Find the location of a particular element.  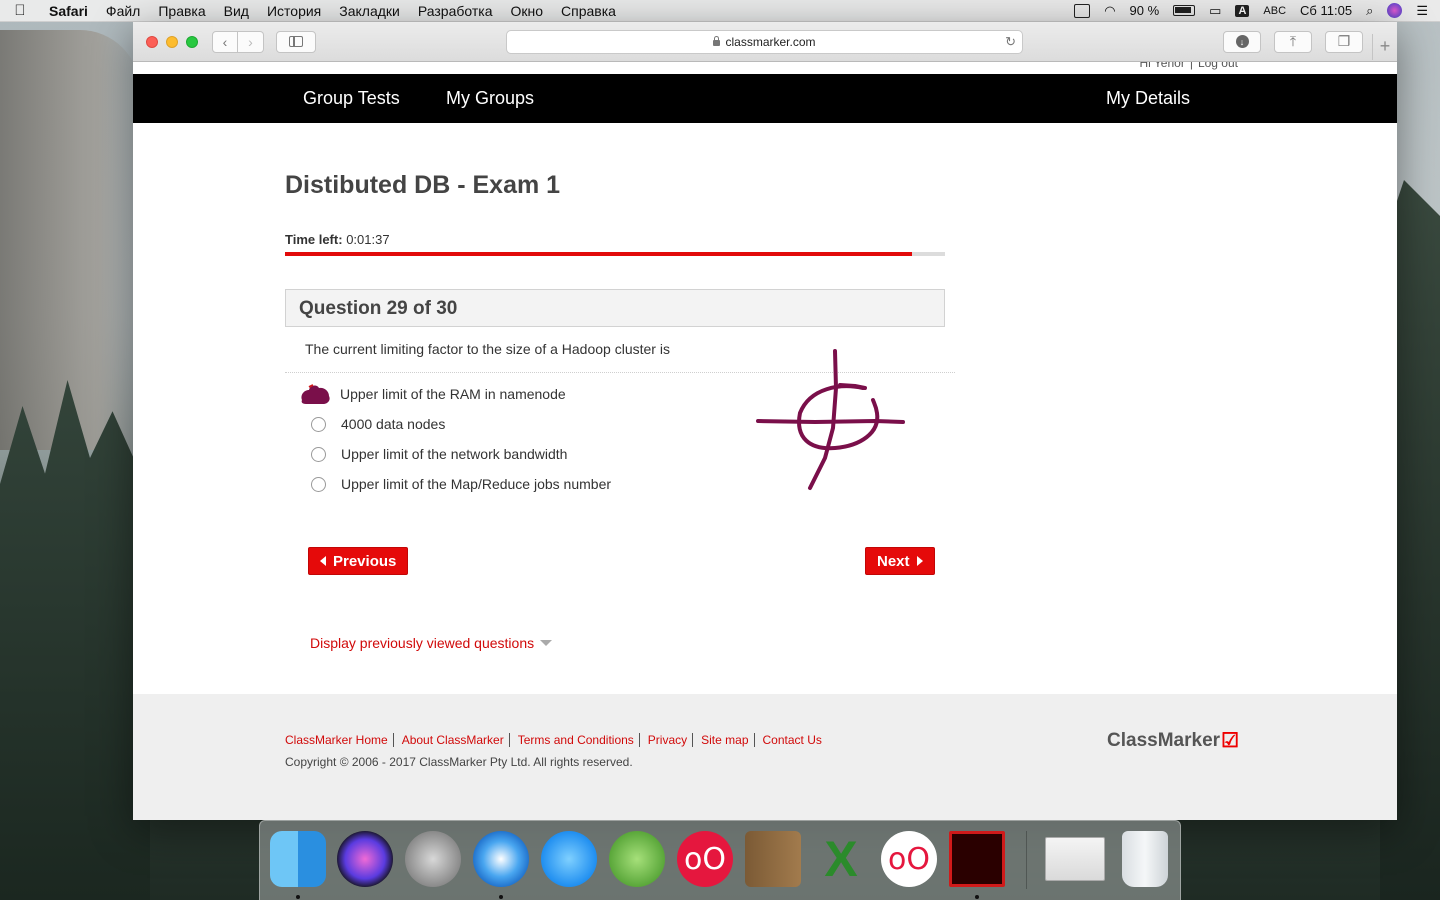

brand-name: ClassMarker is located at coordinates (1164, 740).